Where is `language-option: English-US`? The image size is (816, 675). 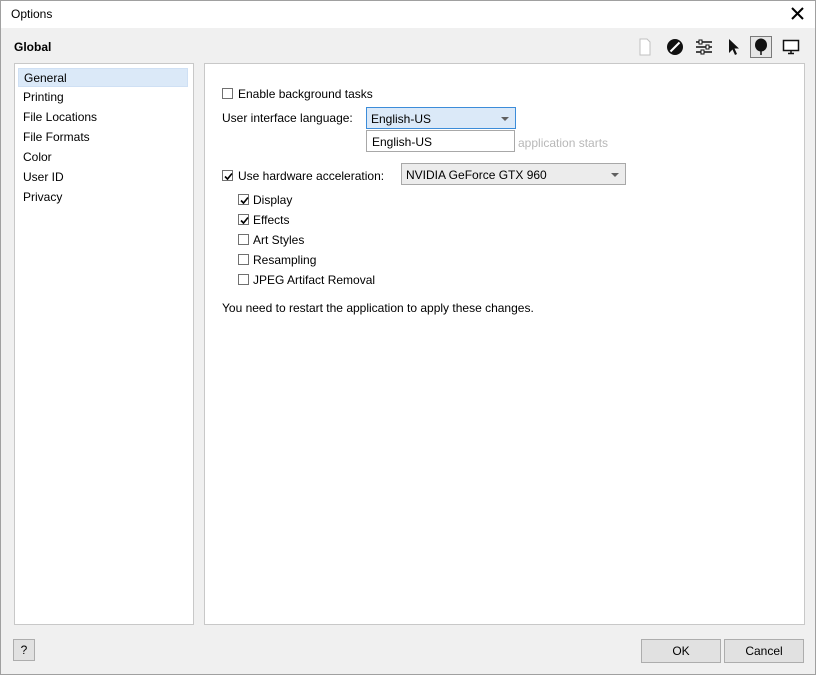
language-option: English-US is located at coordinates (402, 142).